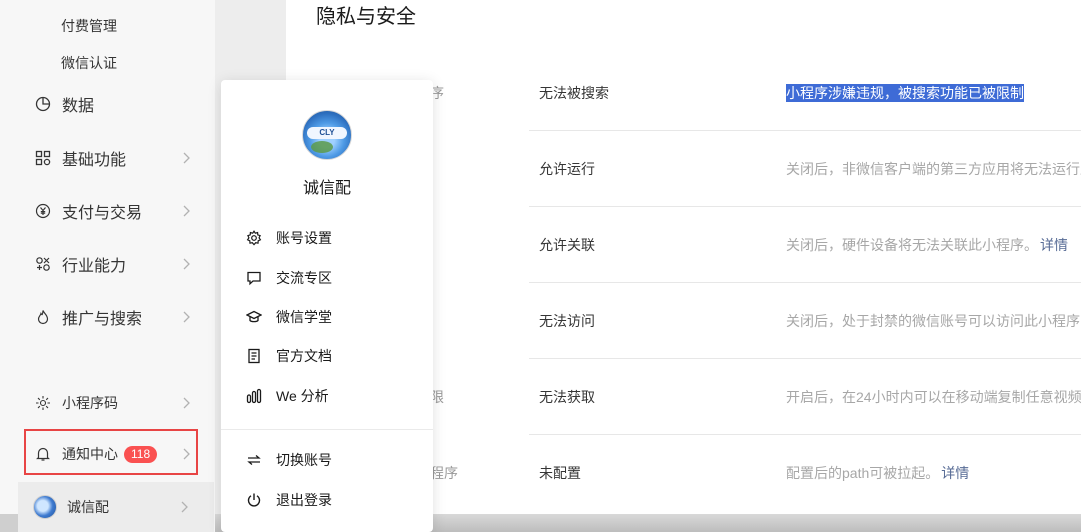 Image resolution: width=1081 pixels, height=532 pixels. I want to click on menu-item-community: 交流专区, so click(330, 278).